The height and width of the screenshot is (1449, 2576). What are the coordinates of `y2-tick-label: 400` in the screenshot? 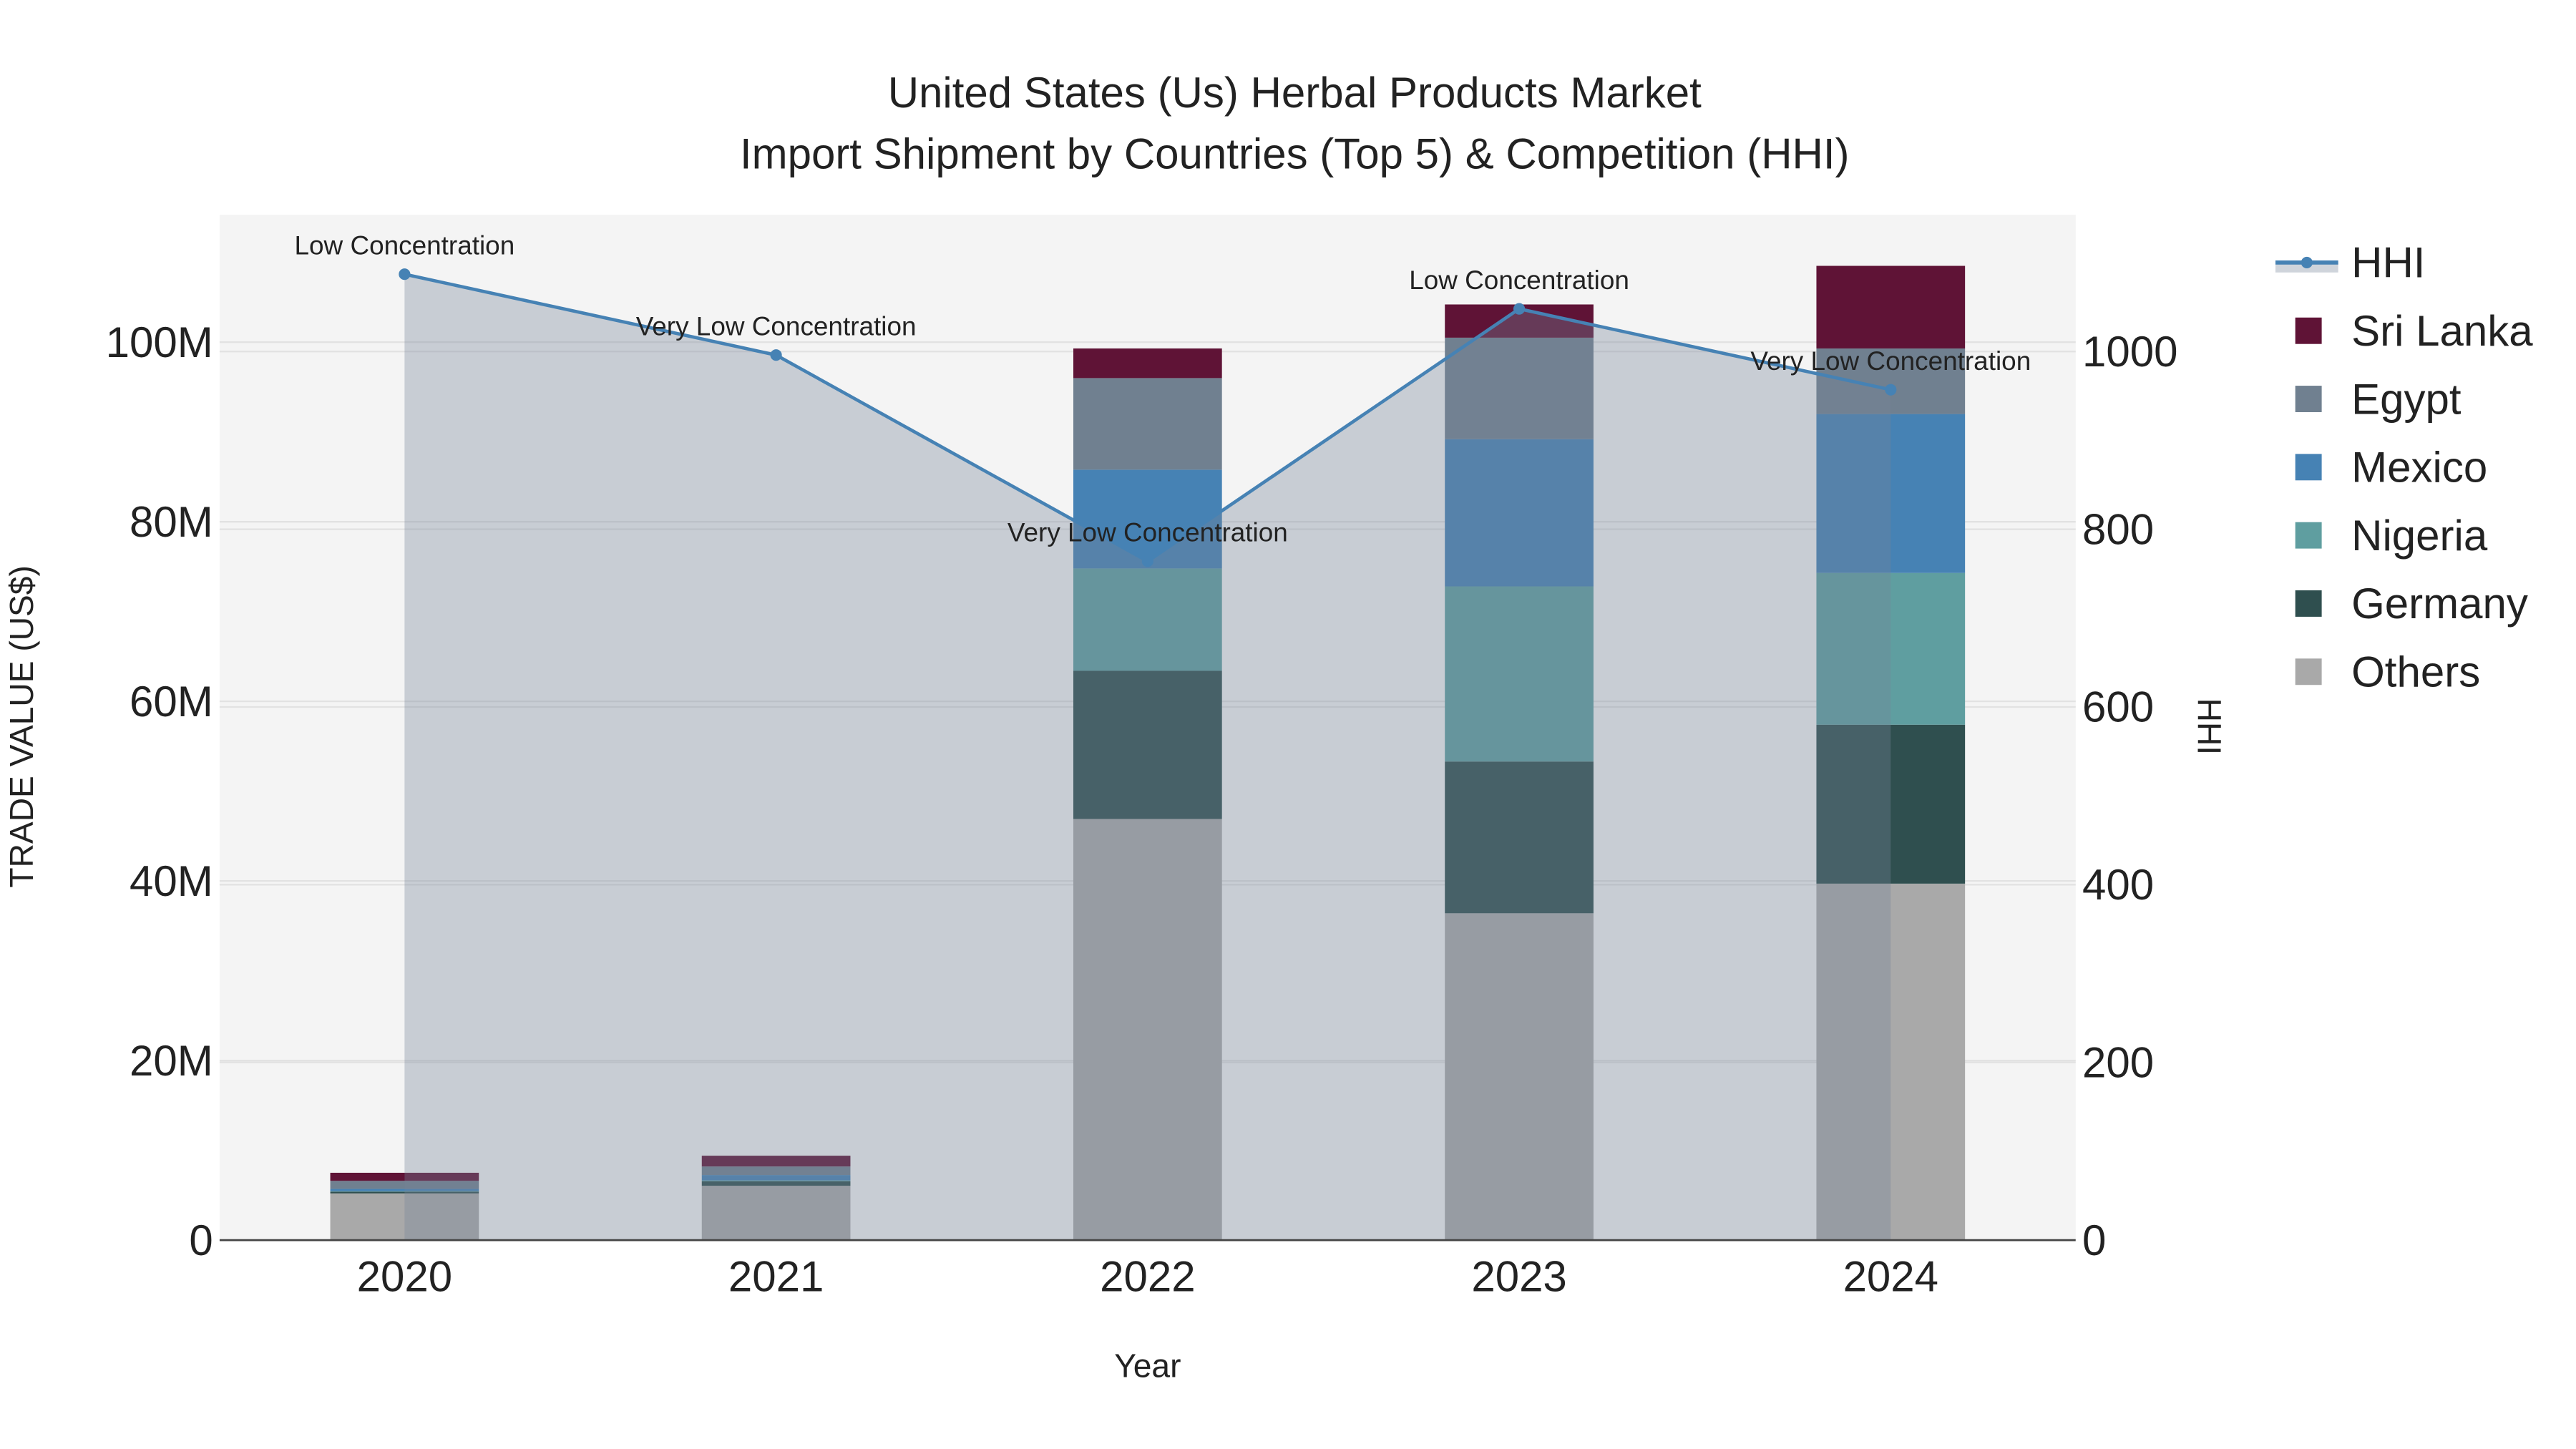 It's located at (2118, 885).